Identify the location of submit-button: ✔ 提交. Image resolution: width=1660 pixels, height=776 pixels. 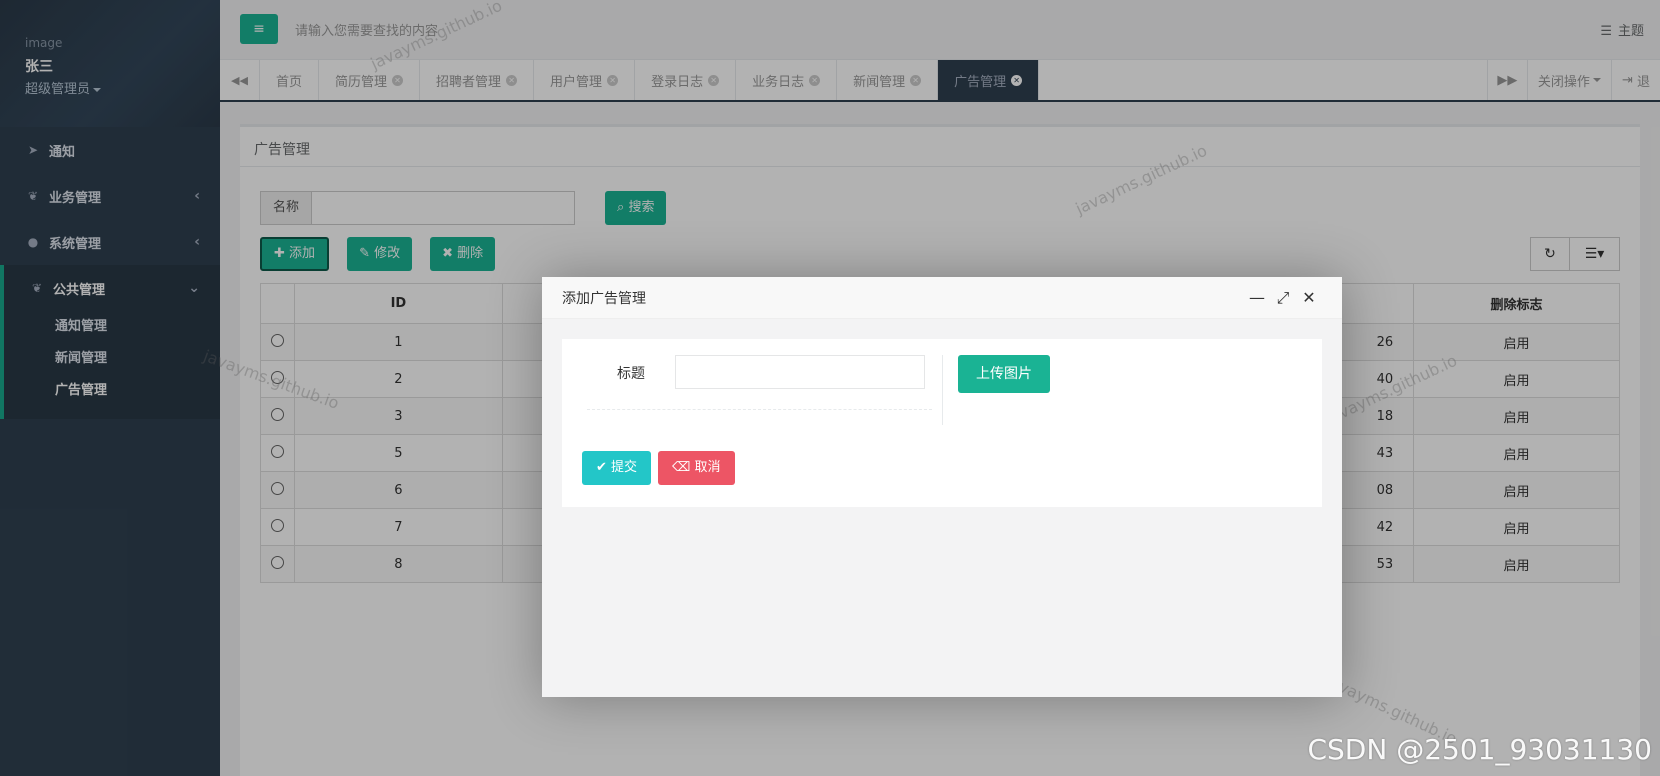
(617, 468).